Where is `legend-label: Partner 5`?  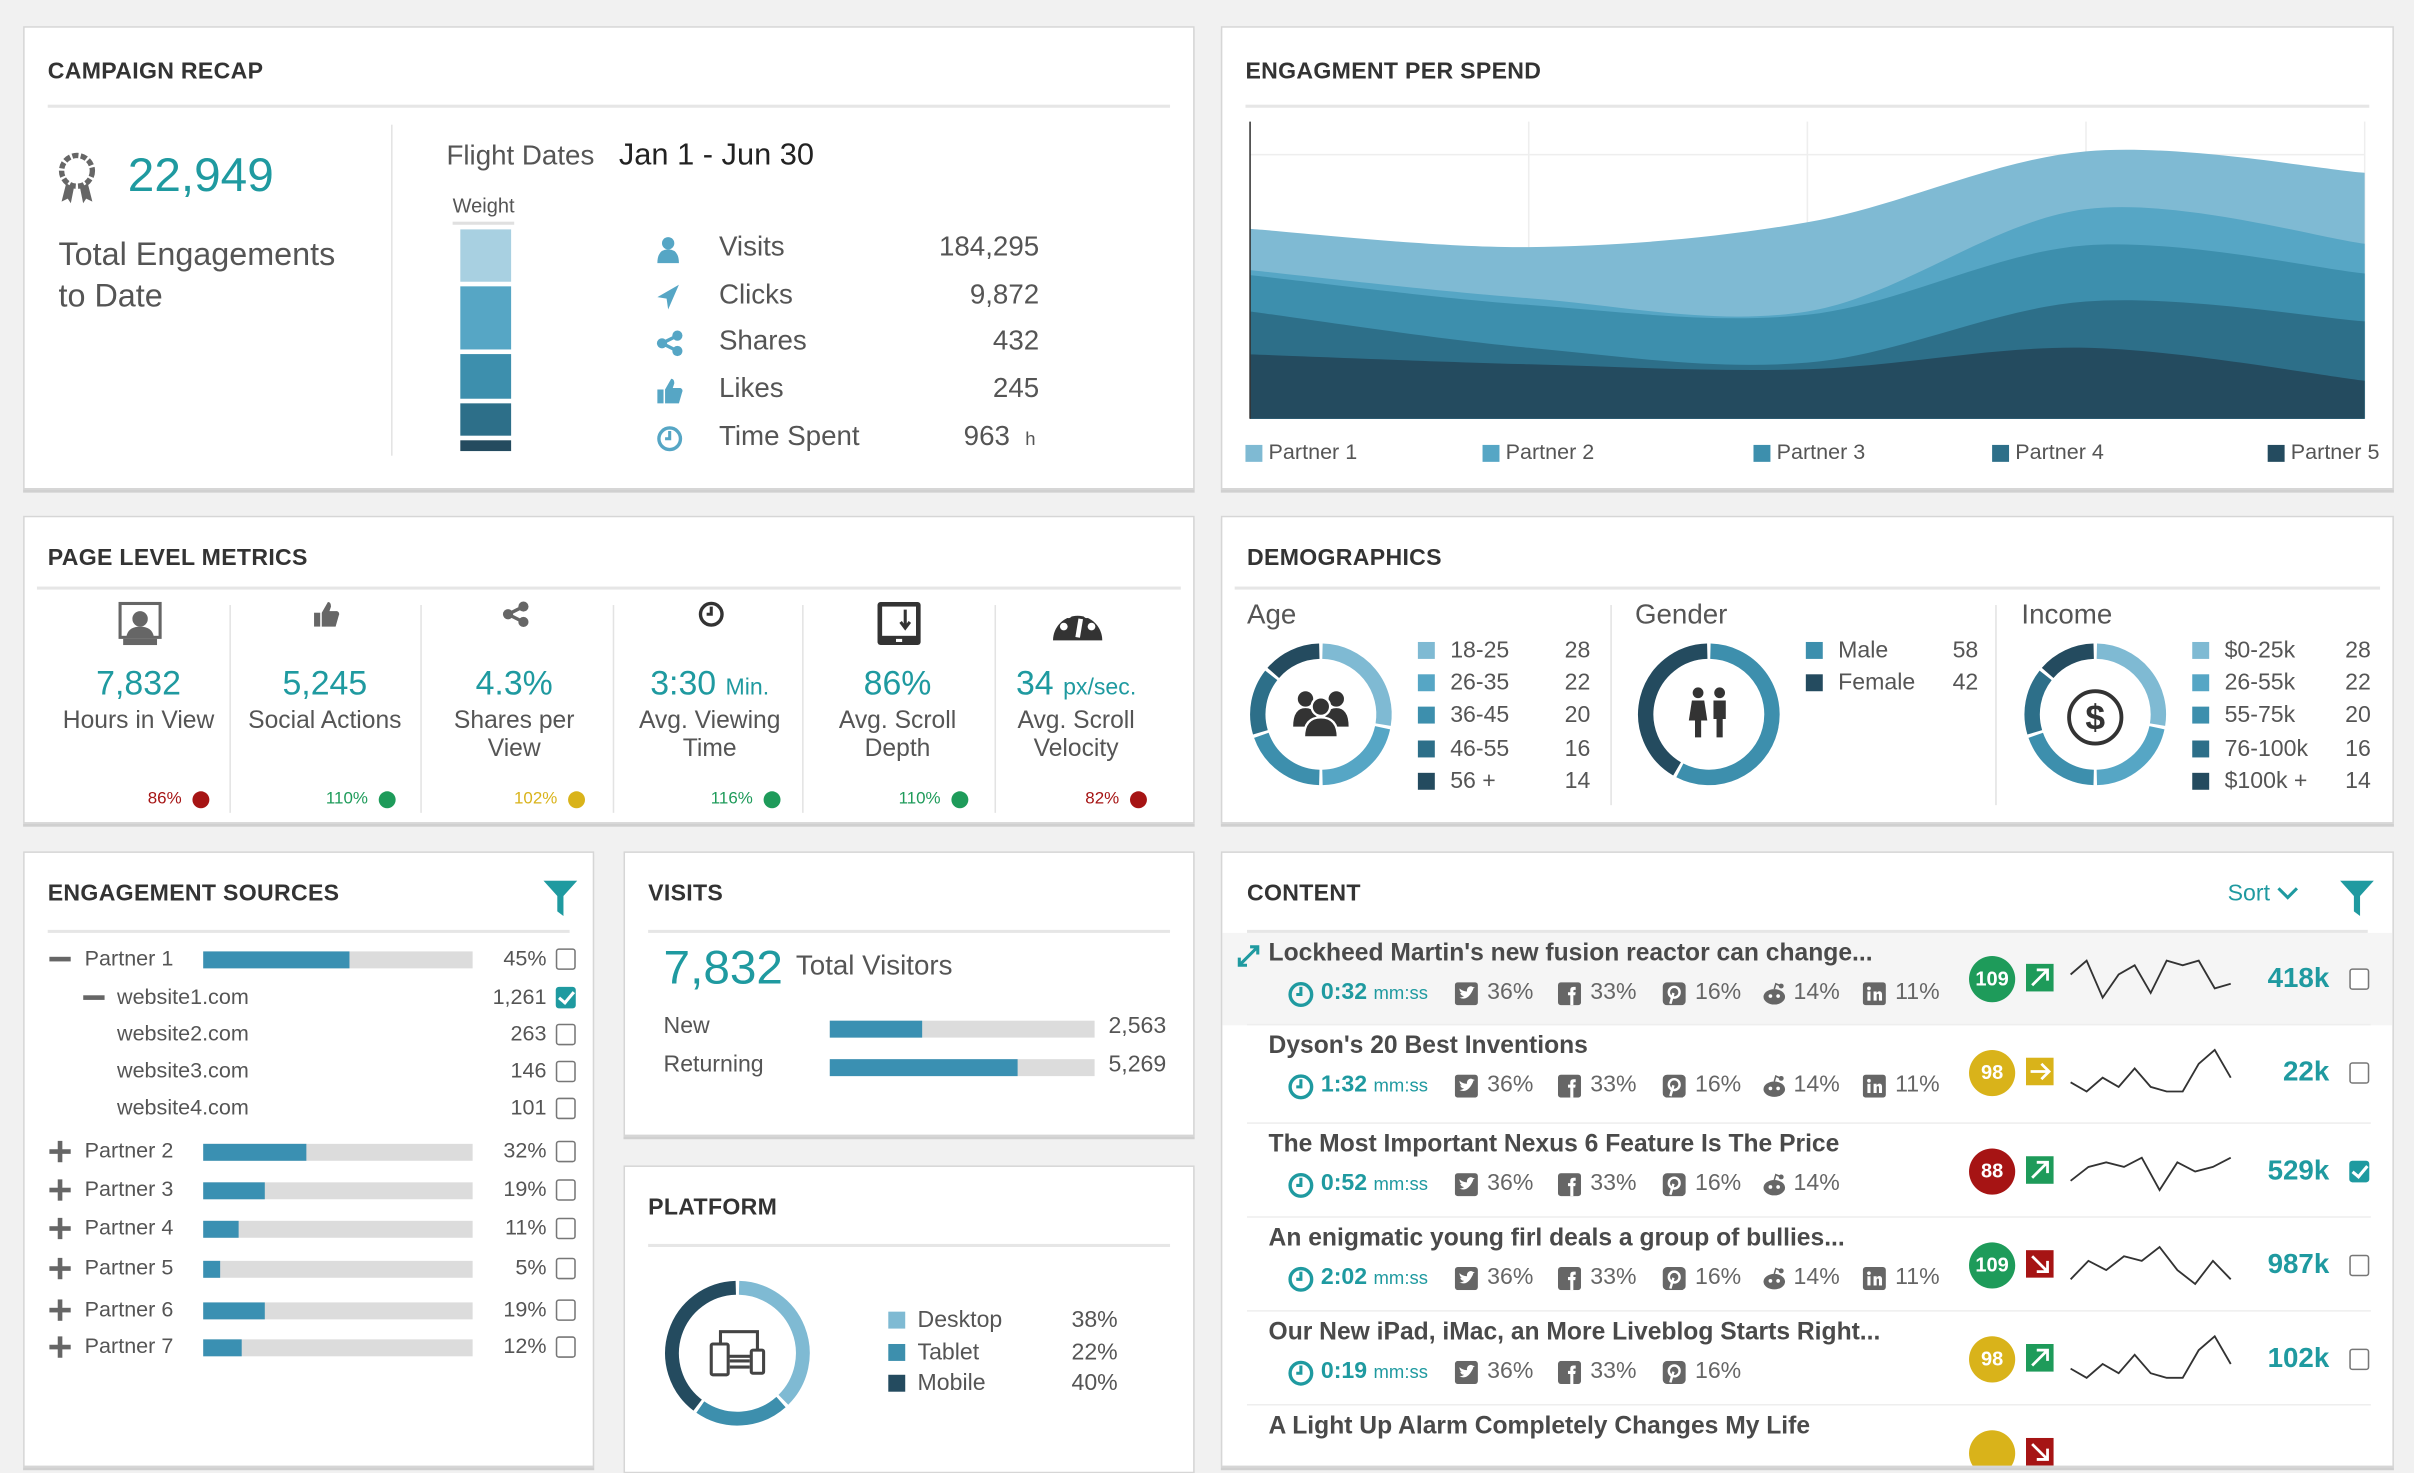 legend-label: Partner 5 is located at coordinates (2335, 451).